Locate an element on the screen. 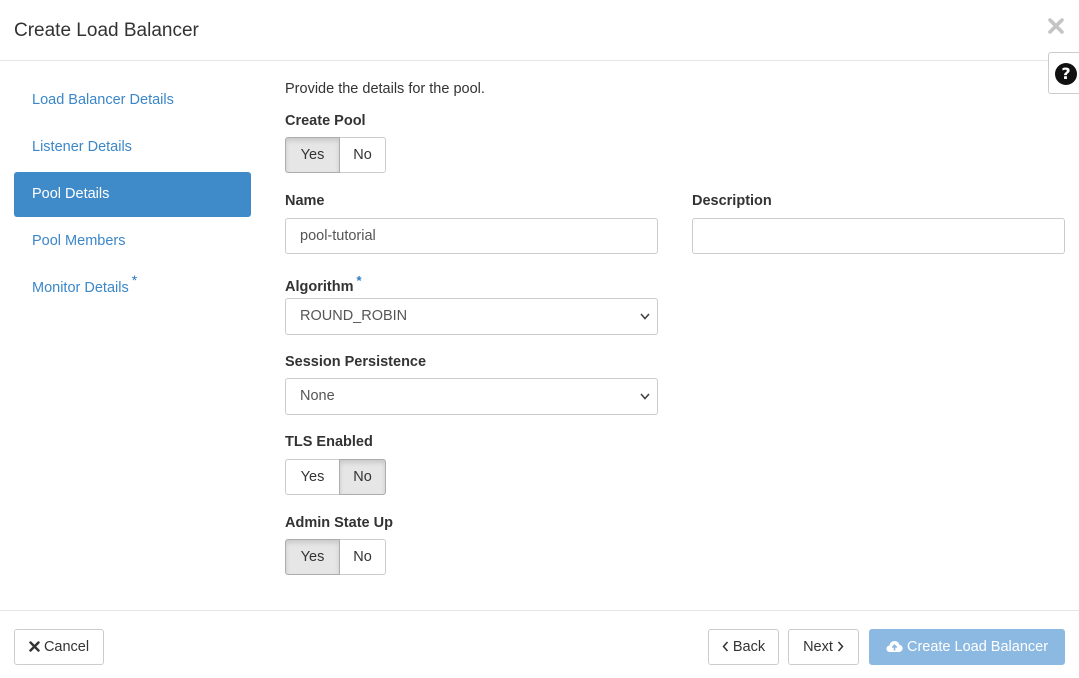  name-input: pool-tutorial is located at coordinates (471, 236).